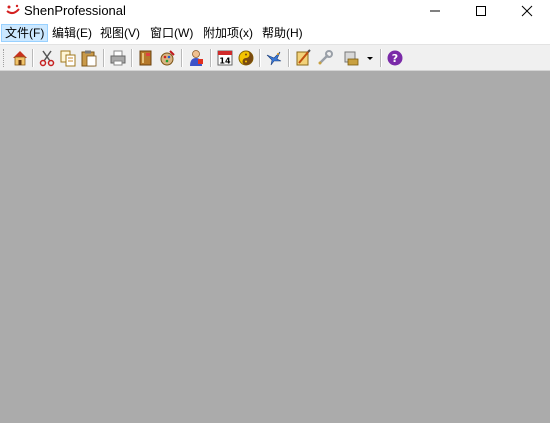 The width and height of the screenshot is (550, 423). I want to click on maximize-icon, so click(481, 11).